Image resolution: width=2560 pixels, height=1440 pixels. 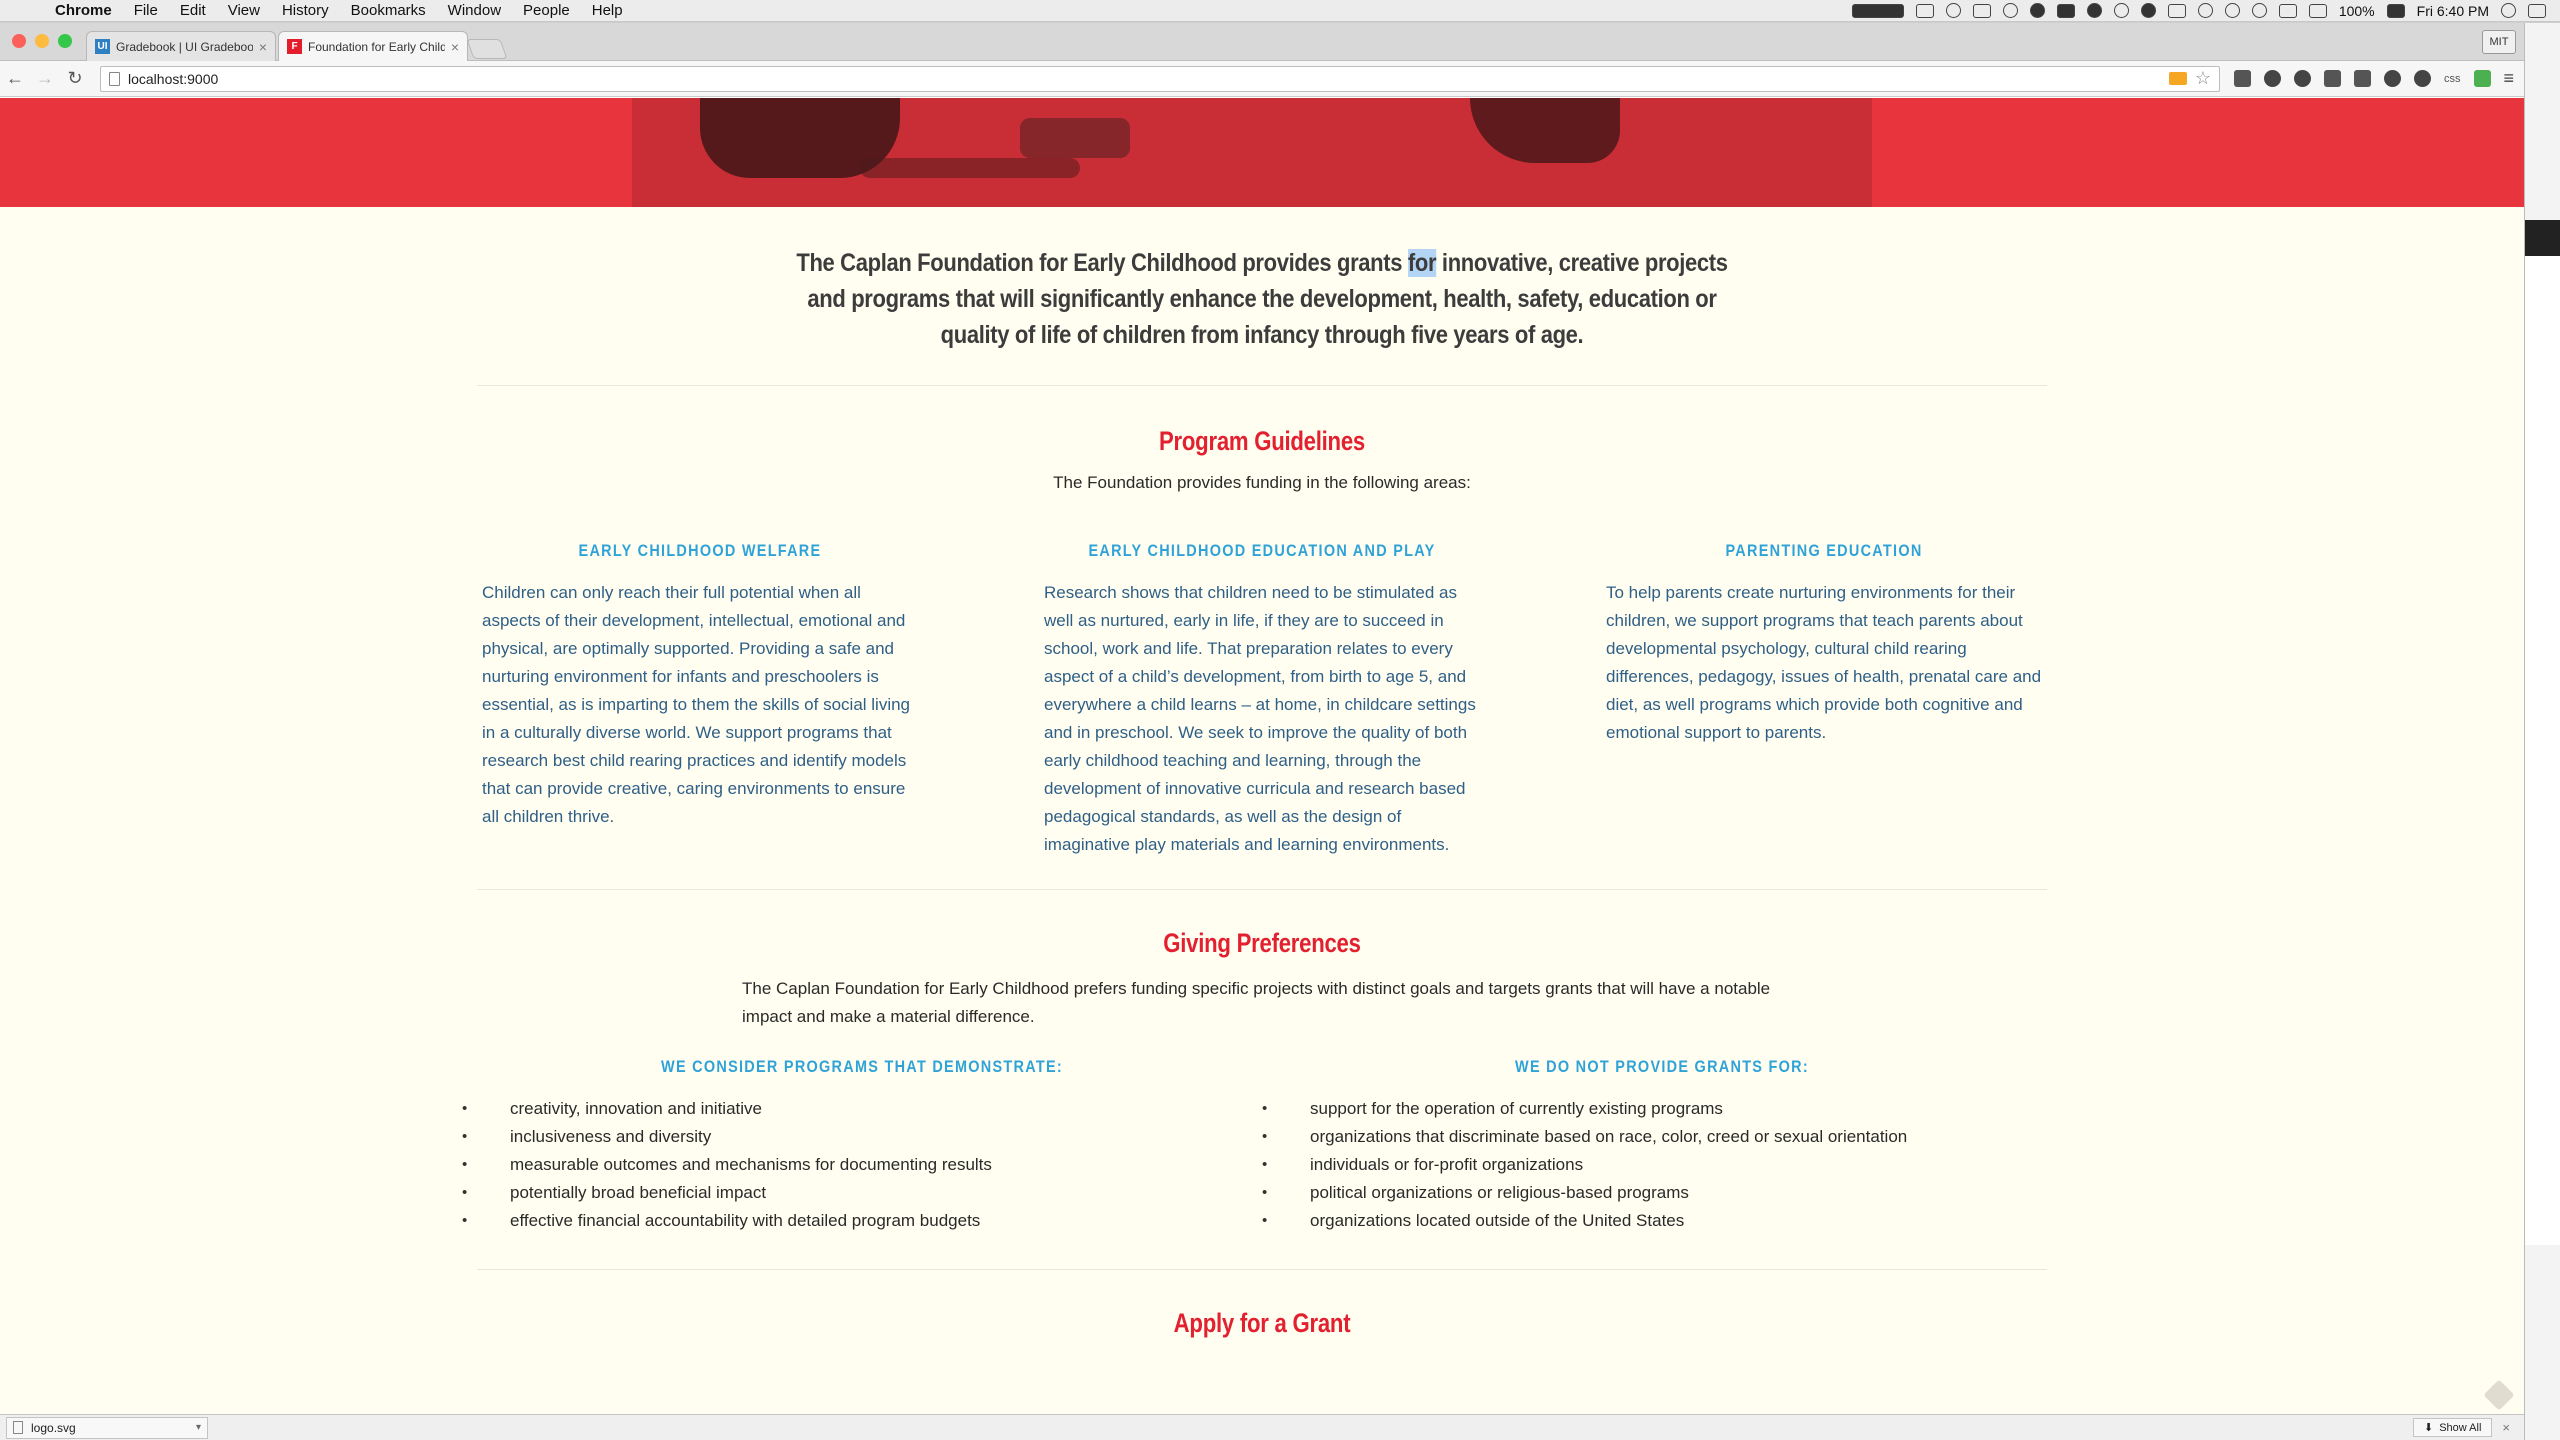 I want to click on keyboard-icon, so click(x=2176, y=10).